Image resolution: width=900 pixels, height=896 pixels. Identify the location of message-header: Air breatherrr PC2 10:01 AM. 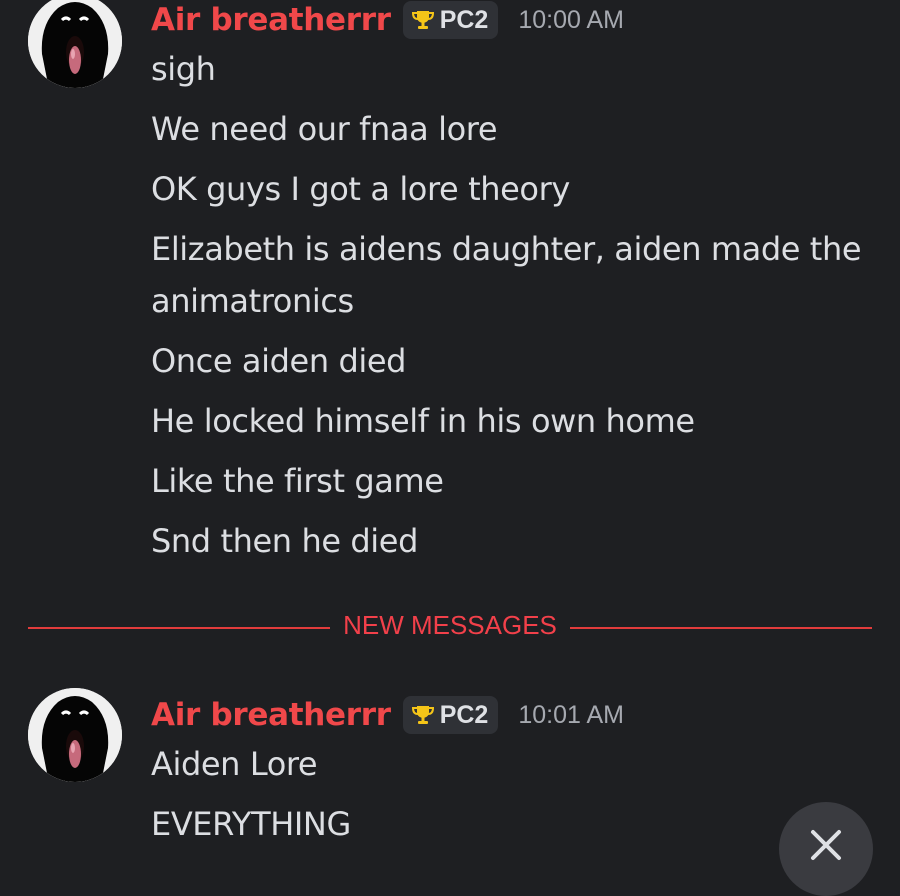
(387, 715).